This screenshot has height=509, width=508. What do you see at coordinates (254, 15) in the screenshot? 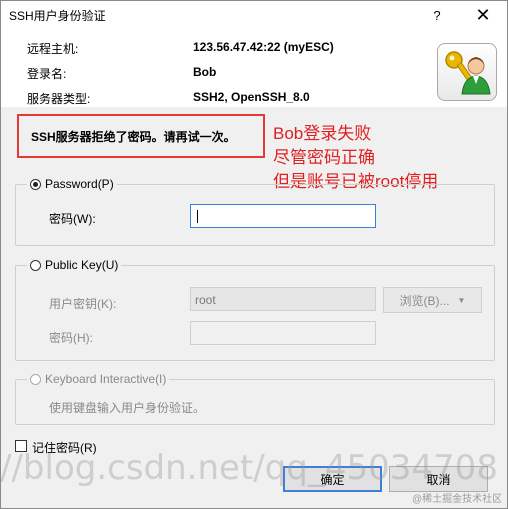
I see `title-bar: SSH用户身份验证 ? ✕` at bounding box center [254, 15].